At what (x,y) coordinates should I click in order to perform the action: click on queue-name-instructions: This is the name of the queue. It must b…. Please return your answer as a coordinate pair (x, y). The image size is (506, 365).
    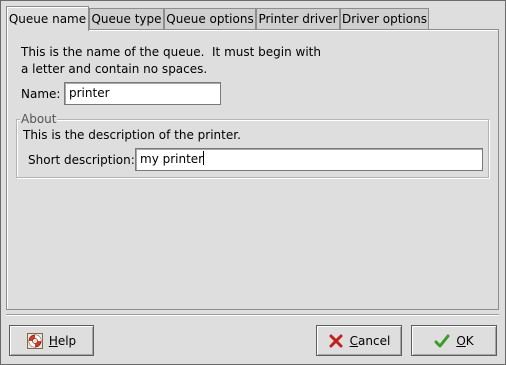
    Looking at the image, I should click on (171, 61).